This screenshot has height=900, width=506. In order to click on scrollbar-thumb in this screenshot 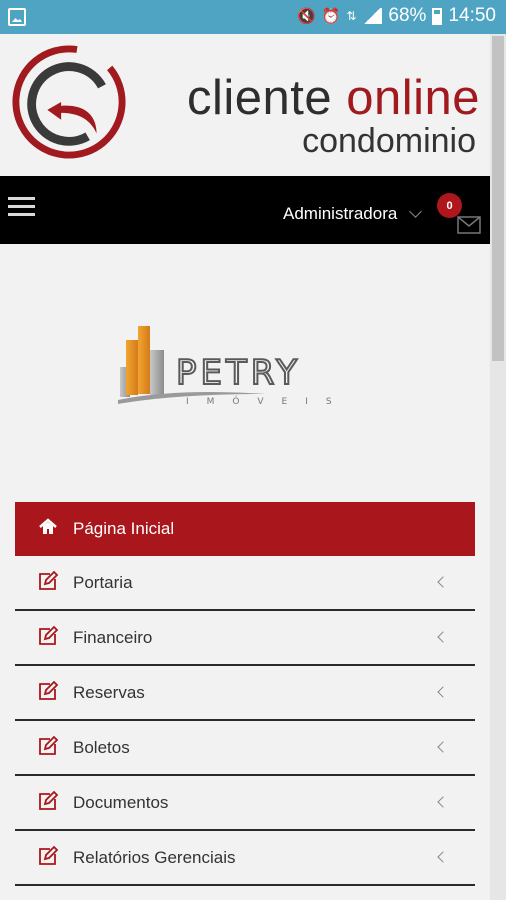, I will do `click(498, 198)`.